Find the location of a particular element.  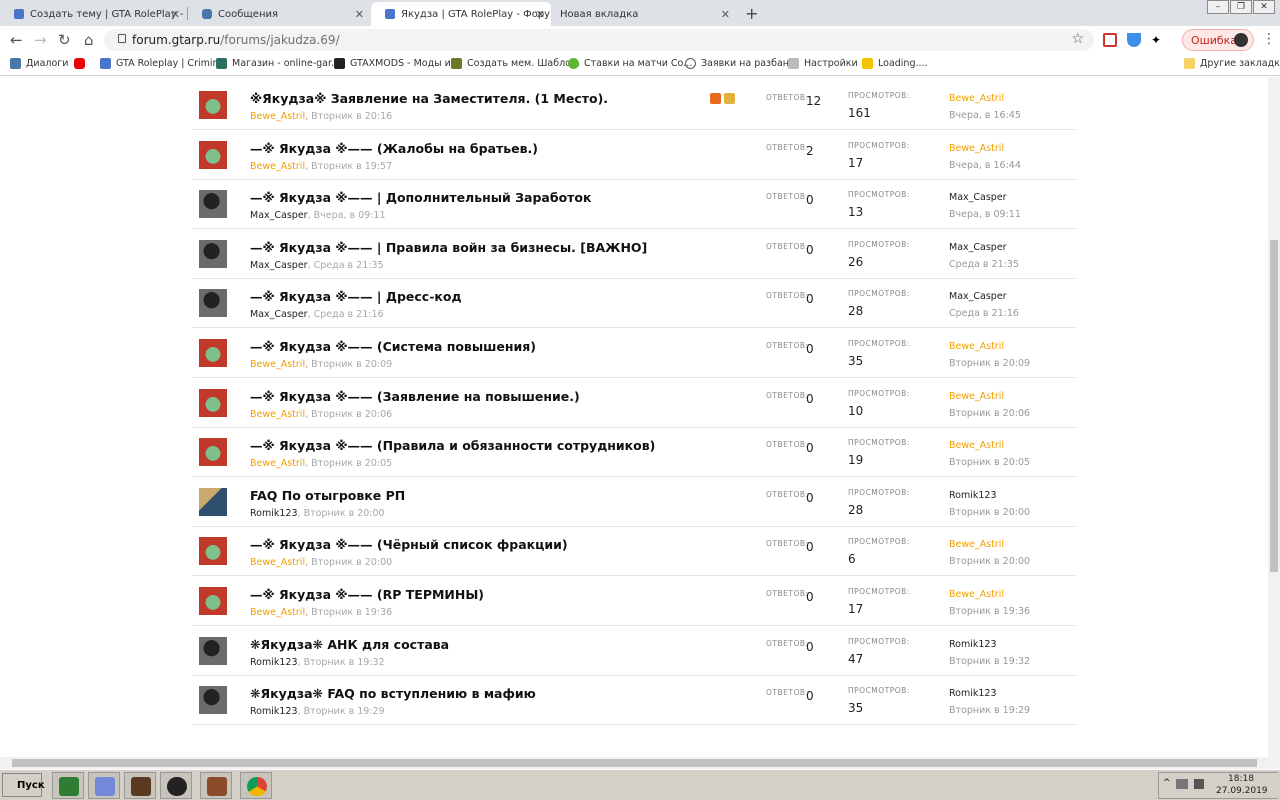

tray-expand-icon: ^ is located at coordinates (1167, 783).